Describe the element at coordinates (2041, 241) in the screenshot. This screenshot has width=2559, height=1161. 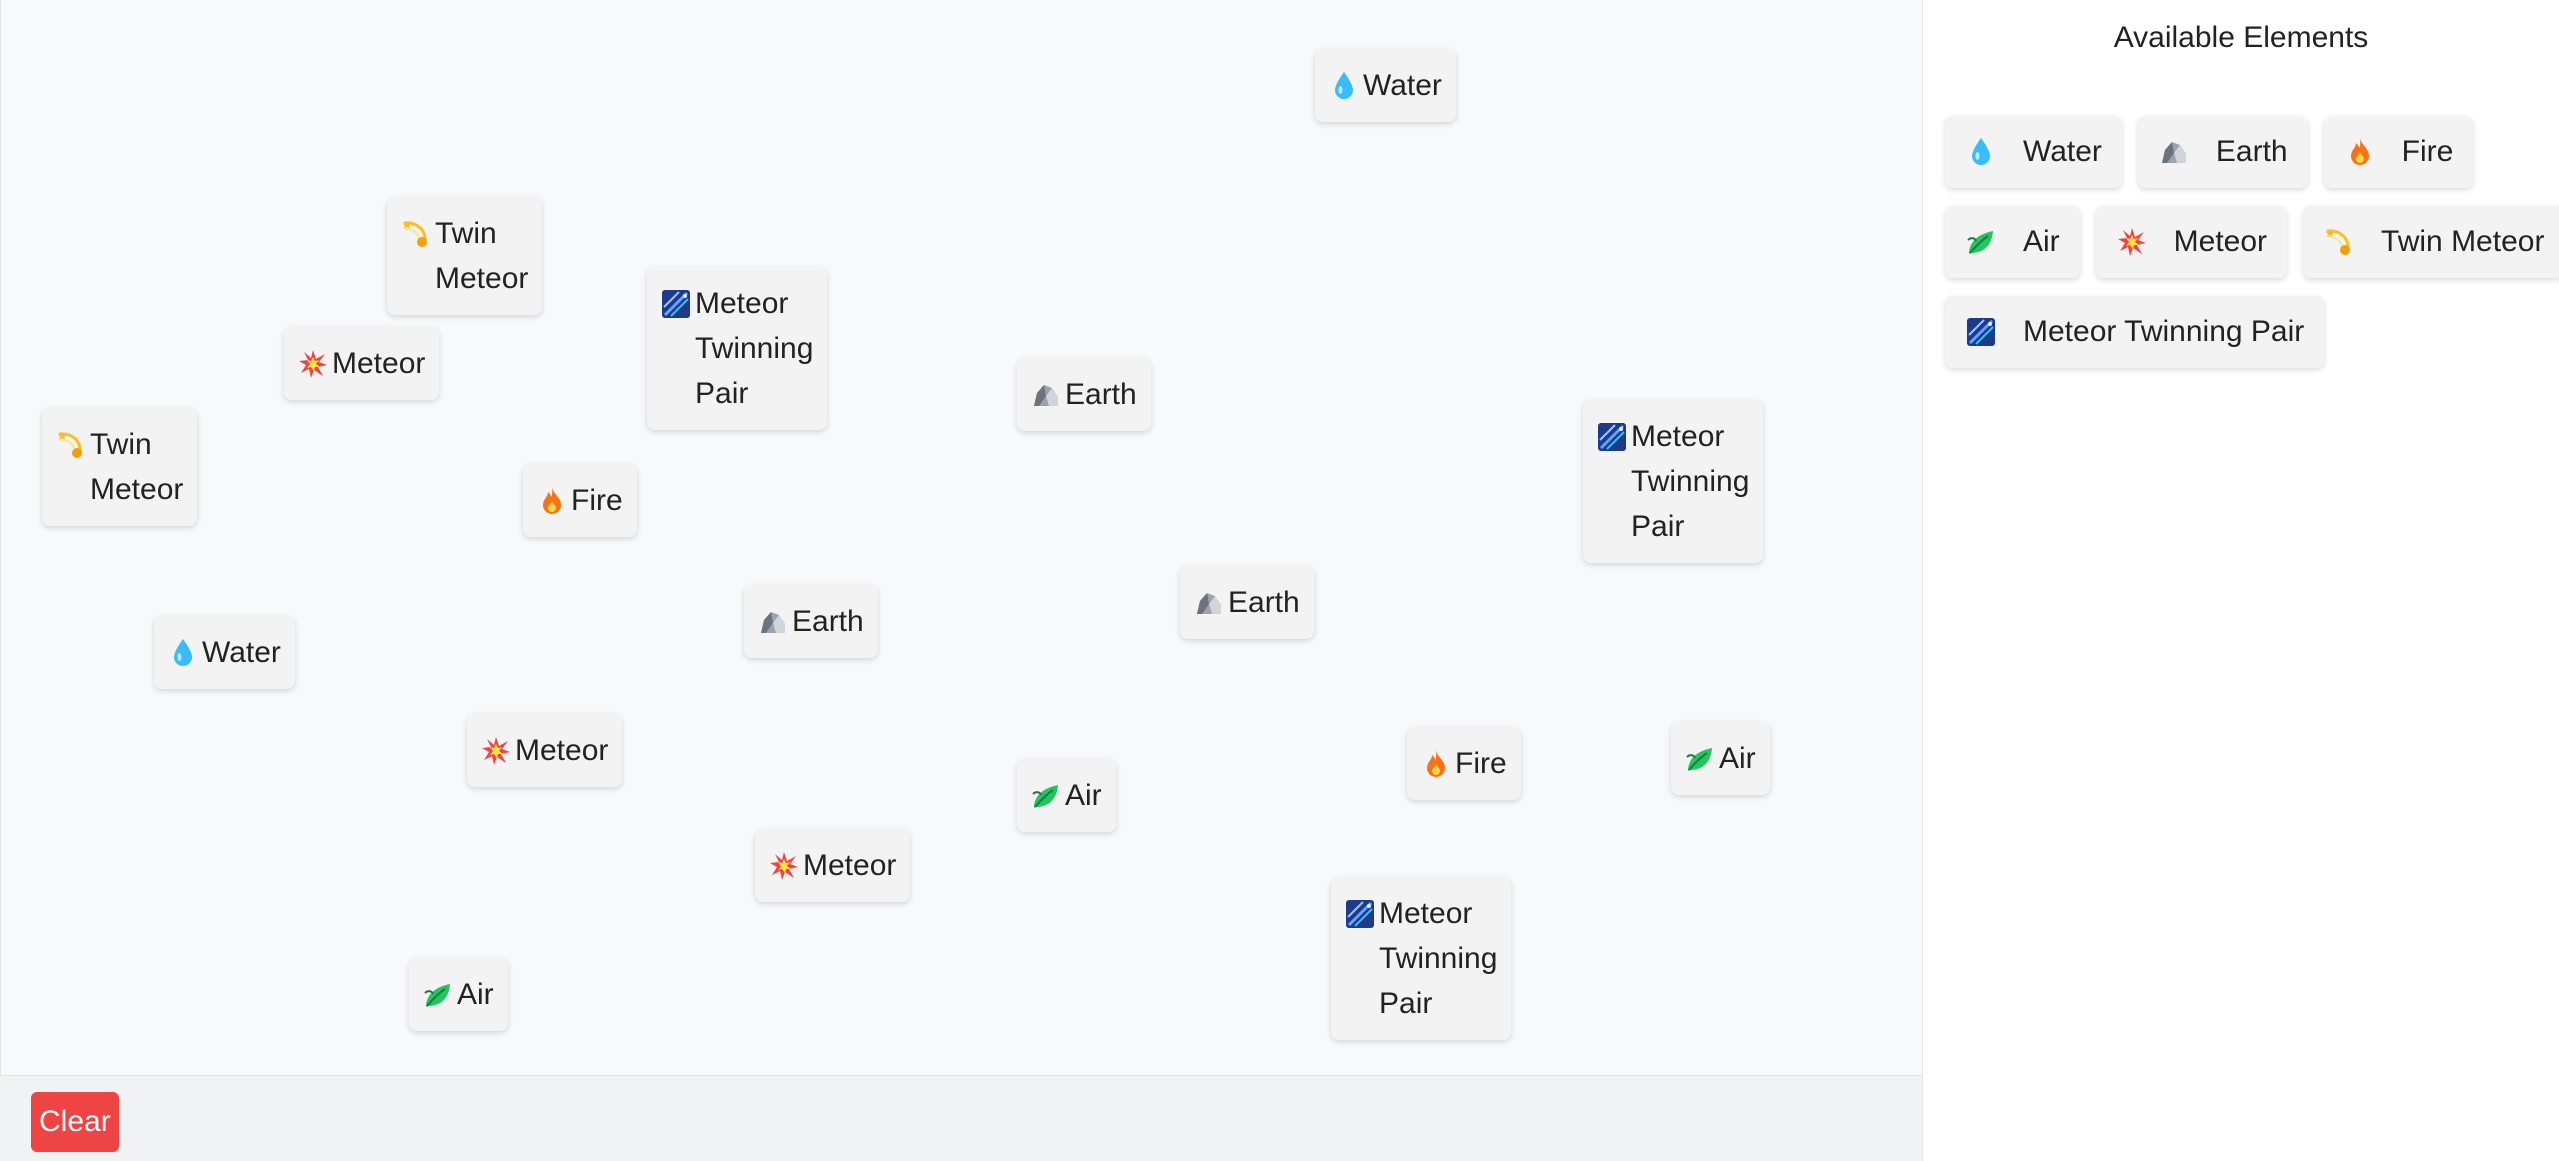
I see `palette-item-label: Air` at that location.